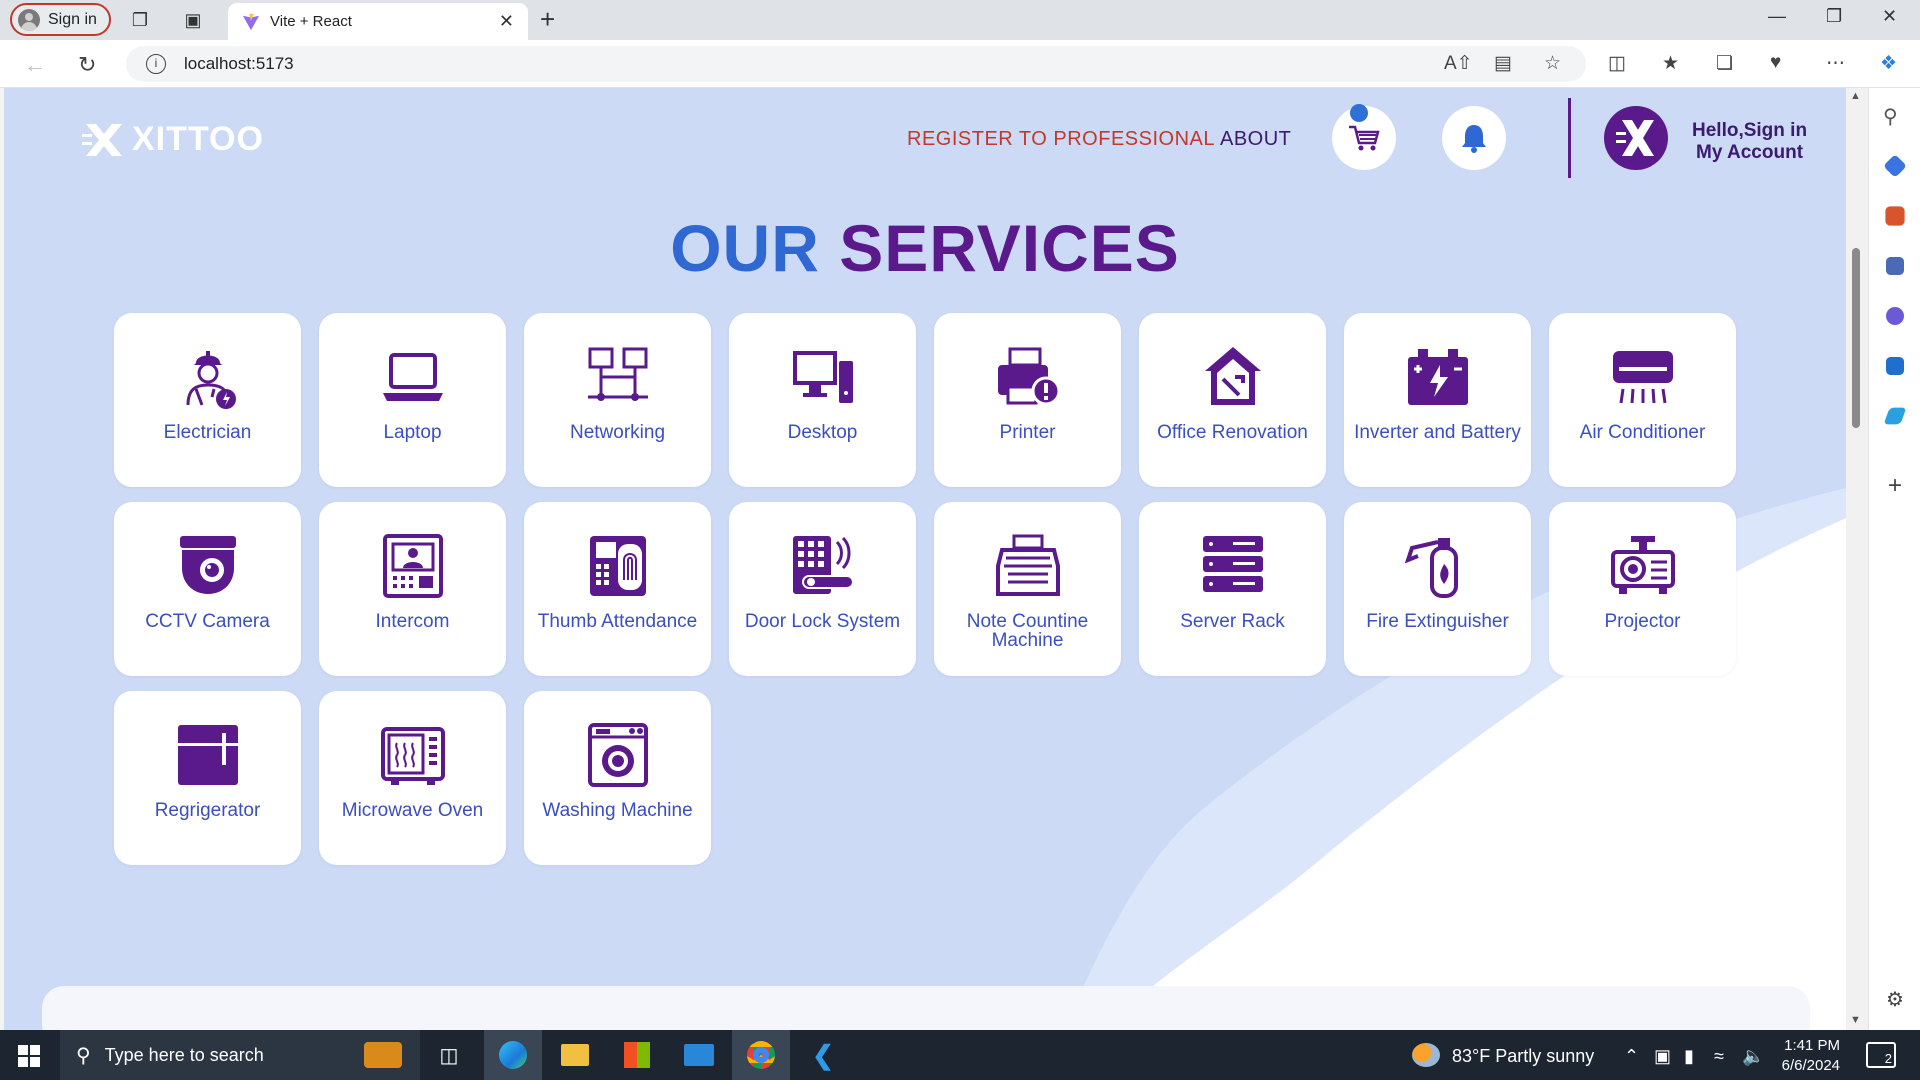 The height and width of the screenshot is (1080, 1920). Describe the element at coordinates (87, 65) in the screenshot. I see `refresh-icon: ↻` at that location.